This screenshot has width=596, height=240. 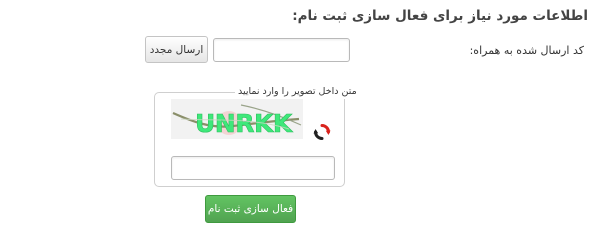 I want to click on captcha-input, so click(x=253, y=168).